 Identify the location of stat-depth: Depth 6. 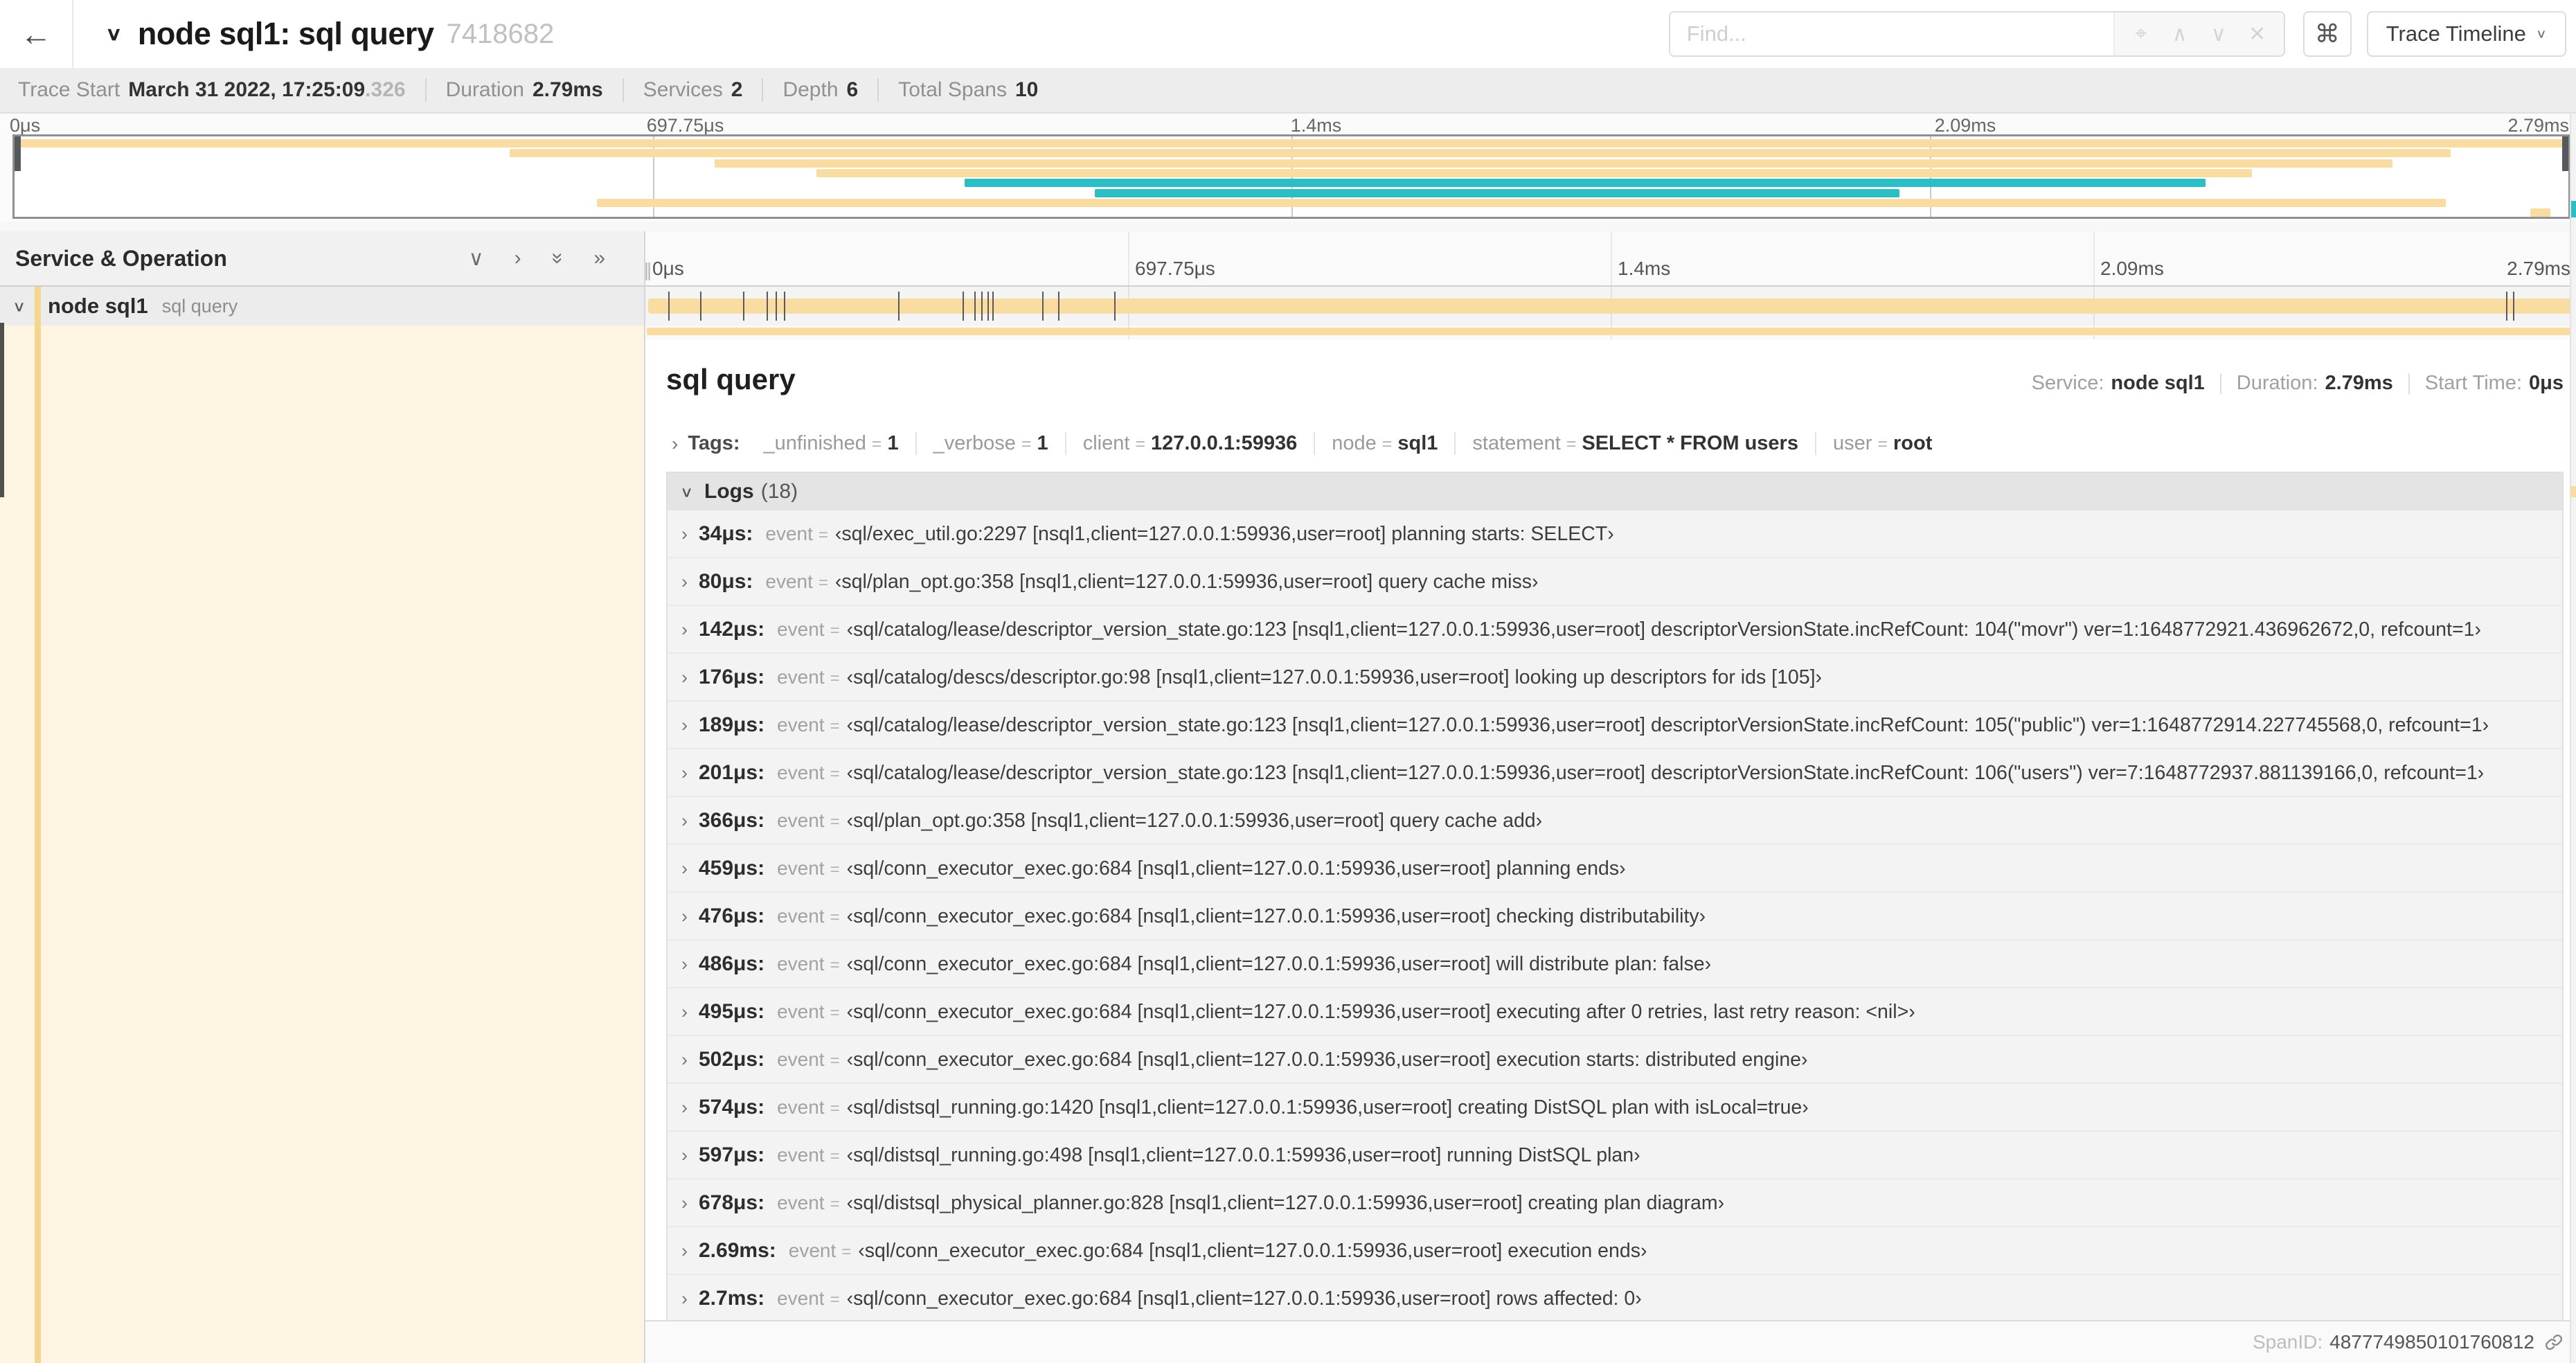
(820, 90).